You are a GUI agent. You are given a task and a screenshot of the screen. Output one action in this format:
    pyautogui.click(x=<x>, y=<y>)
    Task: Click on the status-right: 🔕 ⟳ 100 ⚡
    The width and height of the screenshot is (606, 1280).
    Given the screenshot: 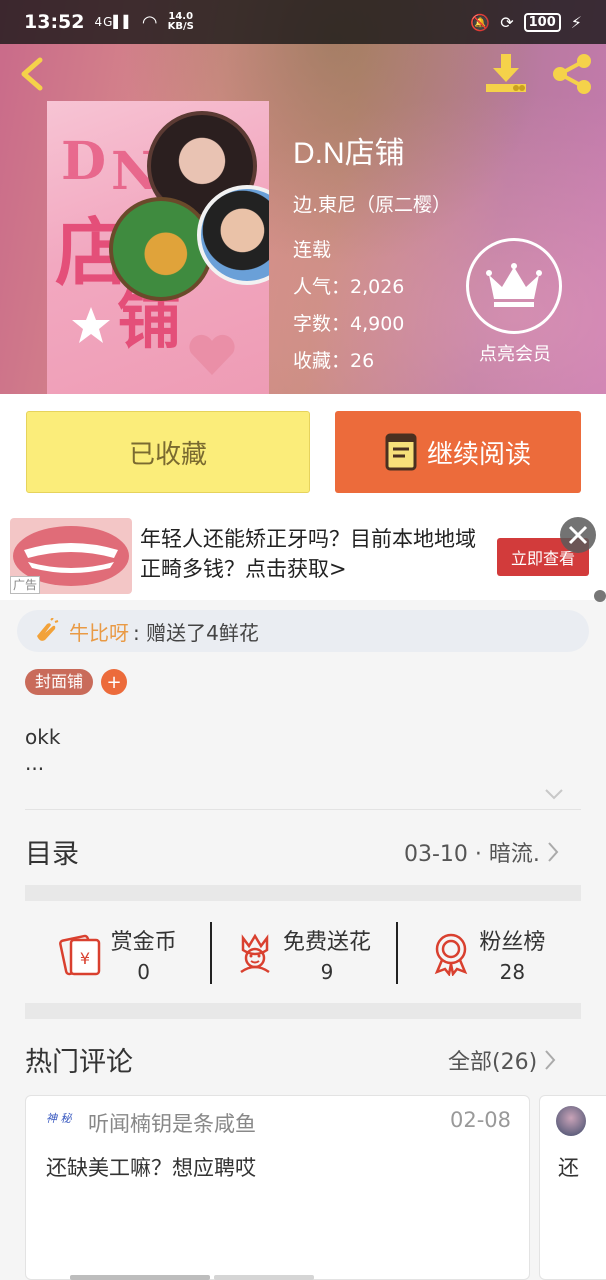 What is the action you would take?
    pyautogui.click(x=526, y=22)
    